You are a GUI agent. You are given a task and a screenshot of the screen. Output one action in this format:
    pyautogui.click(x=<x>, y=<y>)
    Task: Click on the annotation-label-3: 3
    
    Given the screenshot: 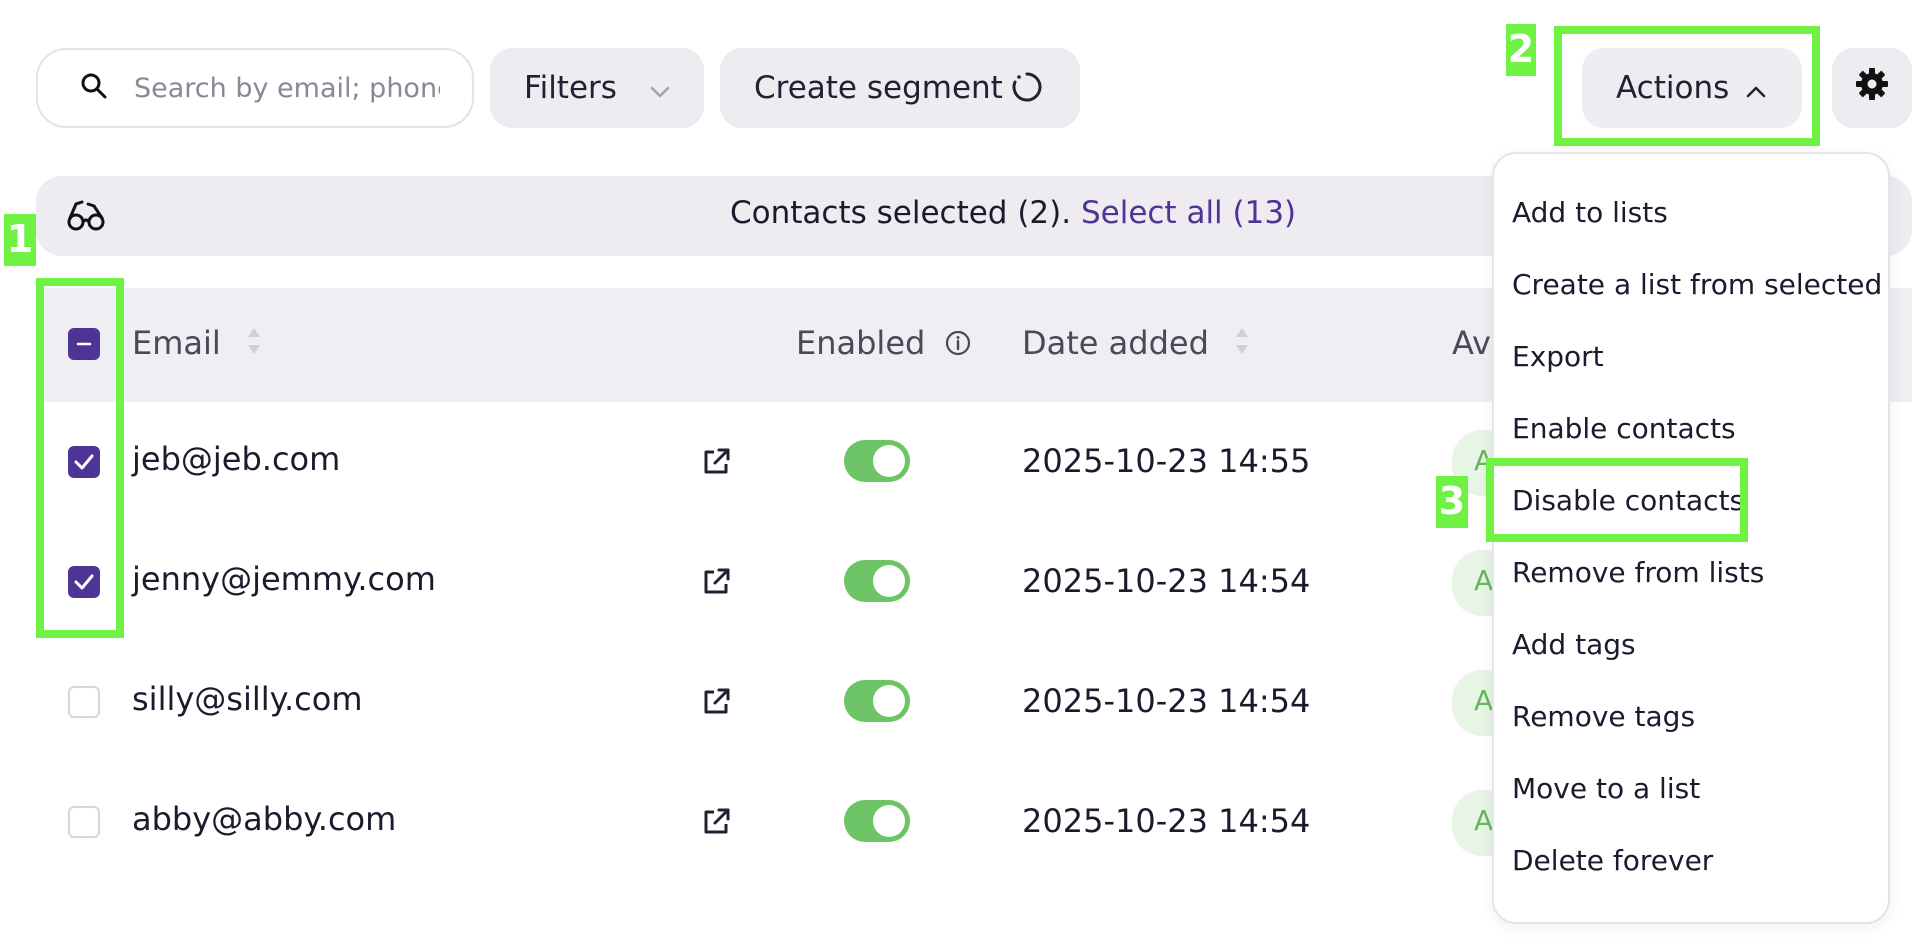 What is the action you would take?
    pyautogui.click(x=1452, y=502)
    